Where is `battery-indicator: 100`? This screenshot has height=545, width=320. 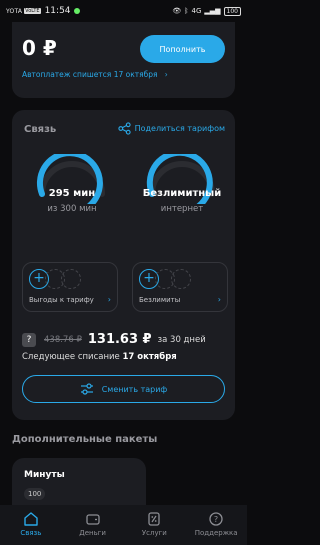
battery-indicator: 100 is located at coordinates (232, 11).